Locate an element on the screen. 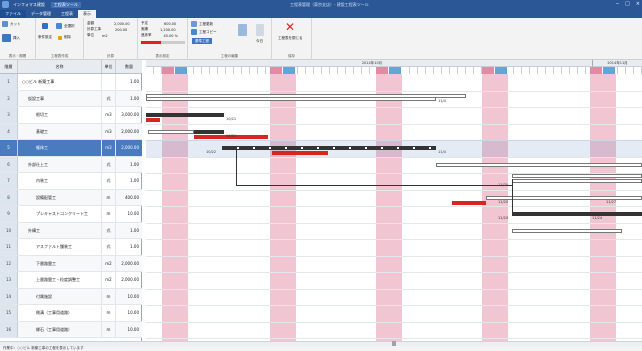  cut-button: カット is located at coordinates (11, 24).